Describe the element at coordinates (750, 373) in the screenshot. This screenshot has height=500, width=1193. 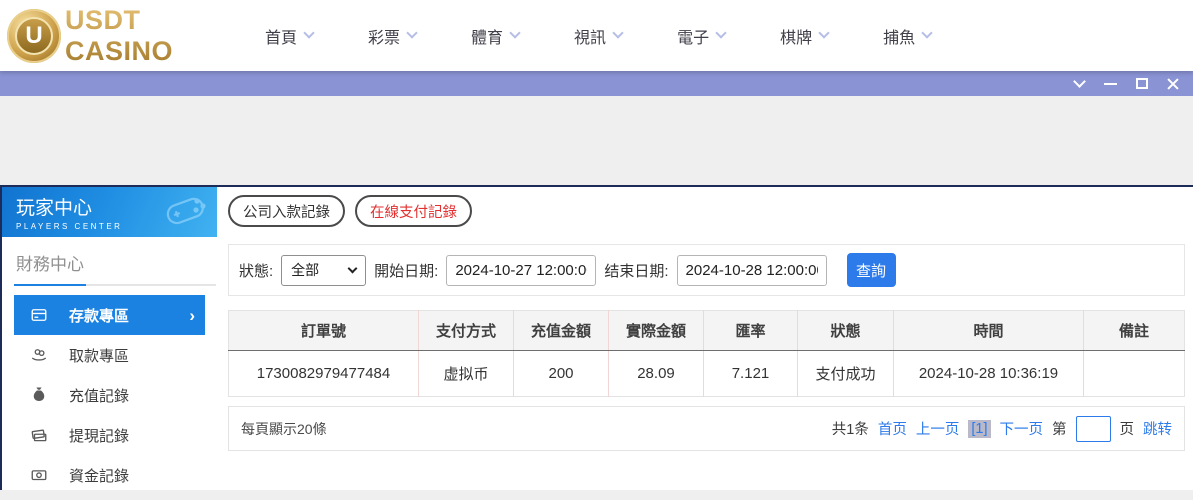
I see `cell-exchange-rate: 7.121` at that location.